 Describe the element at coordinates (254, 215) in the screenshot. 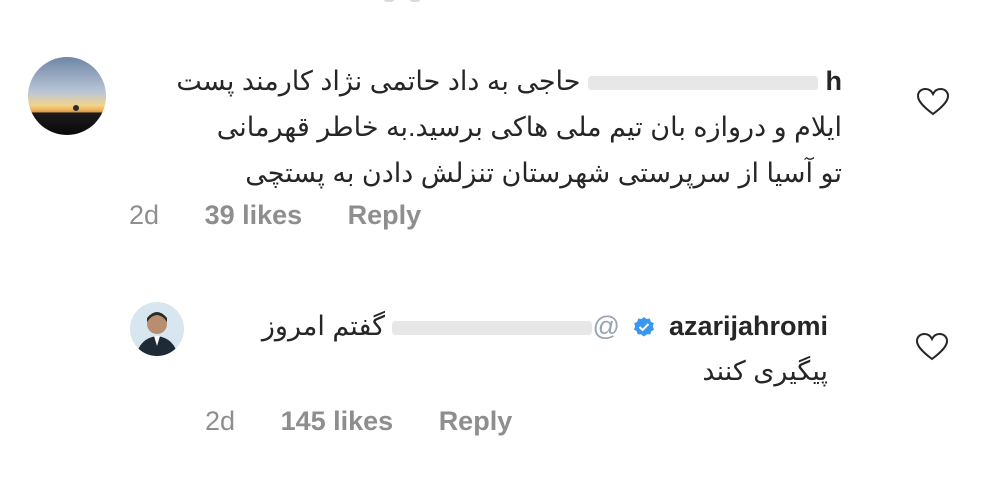

I see `comment-likes: 39 likes` at that location.